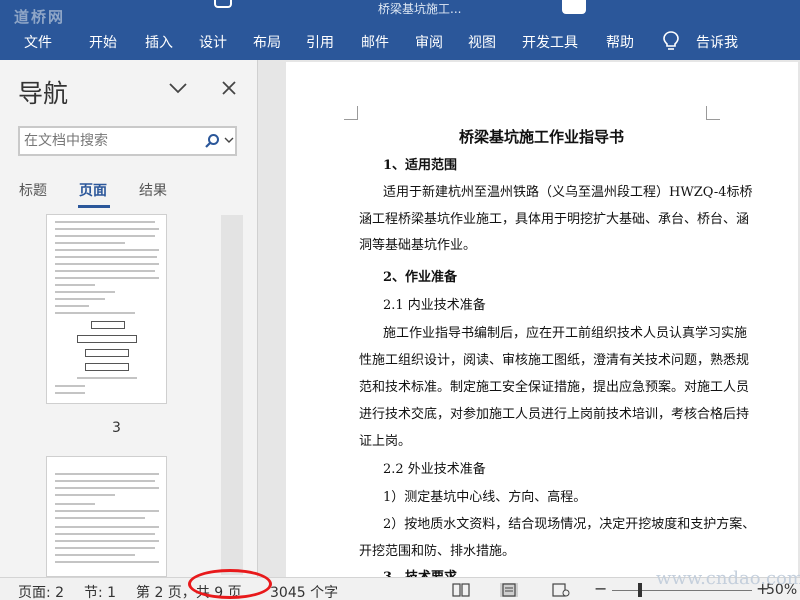 The width and height of the screenshot is (800, 600). I want to click on tab-results: 结果, so click(153, 190).